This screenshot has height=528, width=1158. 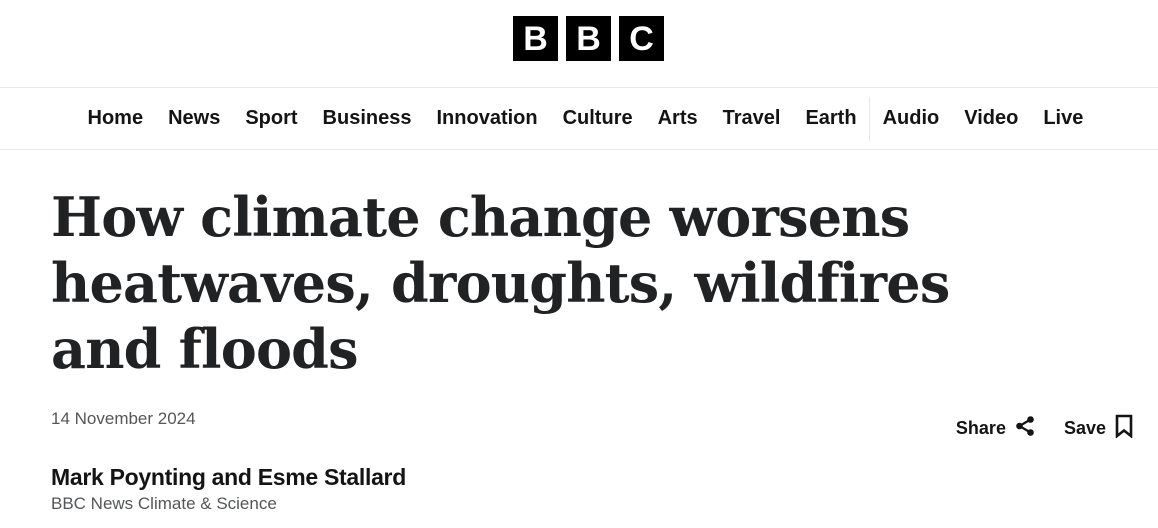 I want to click on share-label: Share, so click(x=980, y=428).